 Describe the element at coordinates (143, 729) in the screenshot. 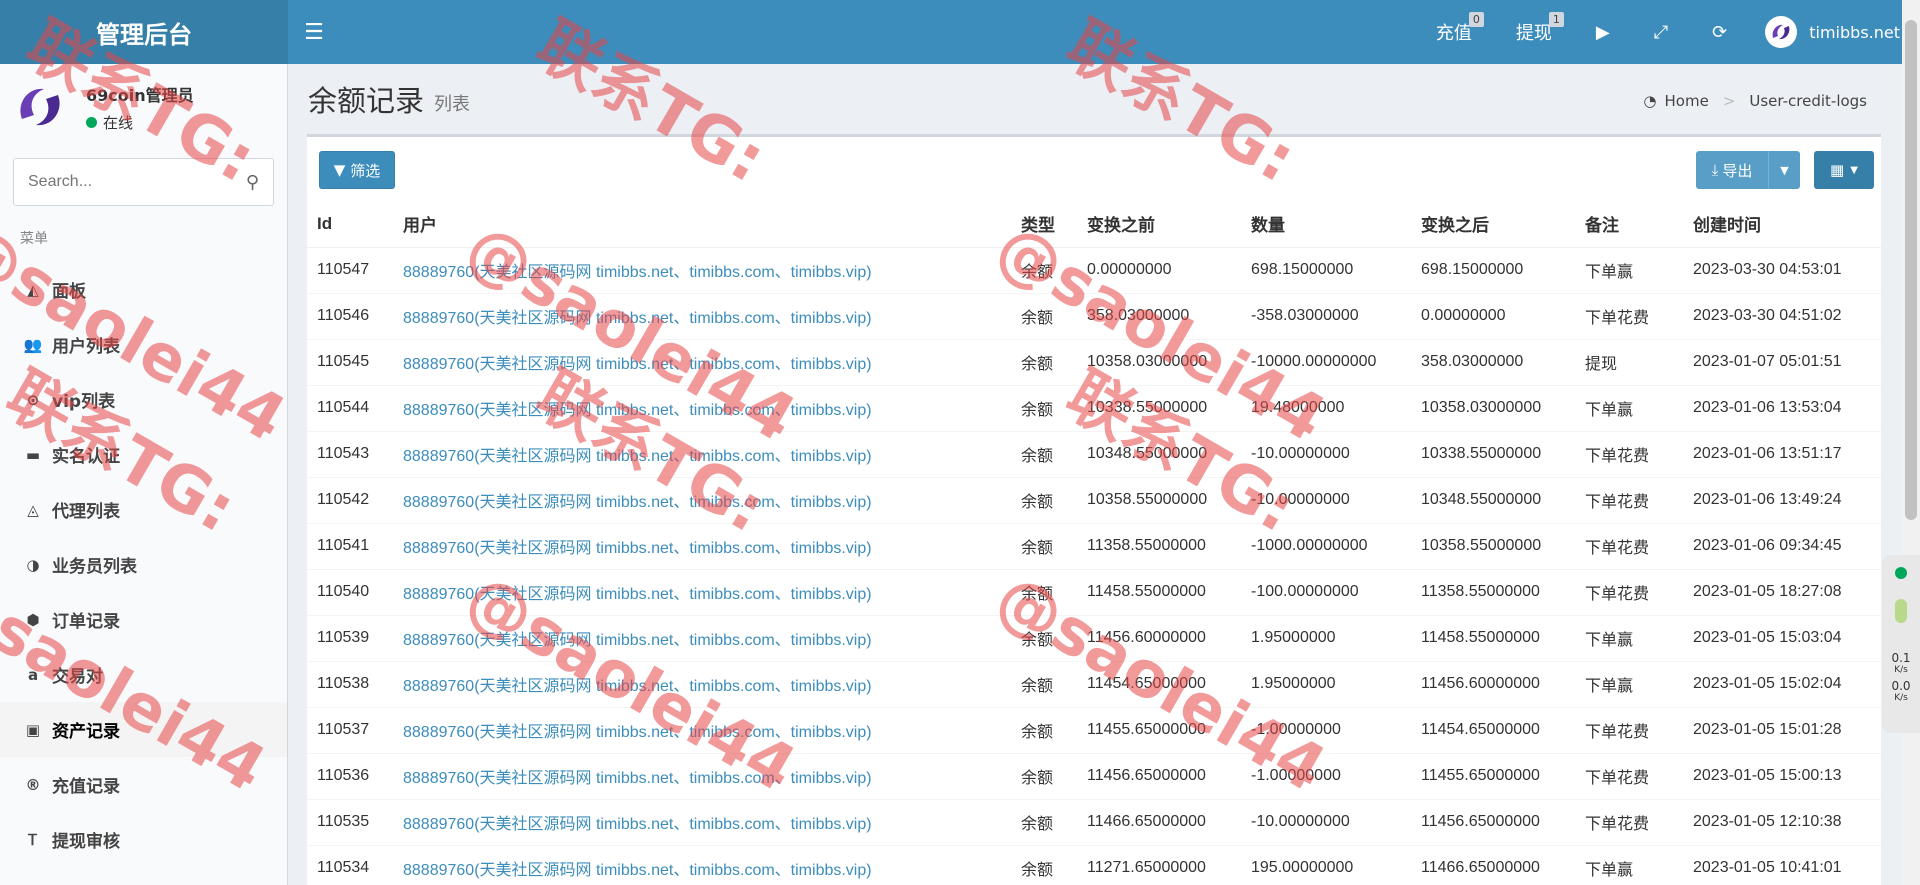

I see `sidebar-item: ▣ 资产记录` at that location.